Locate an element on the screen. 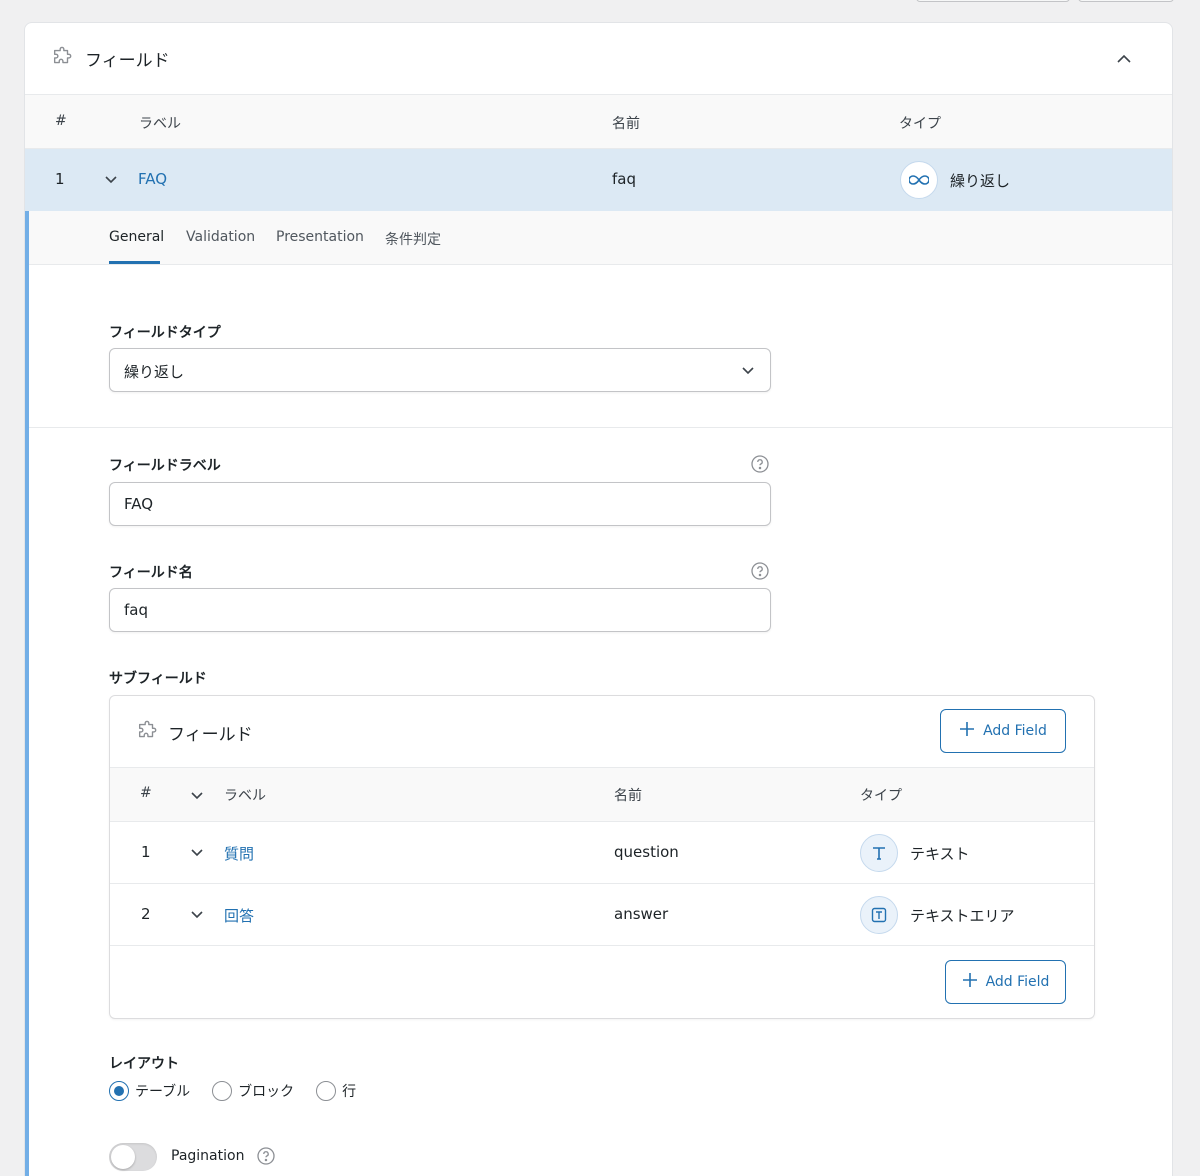  subfield-row: 1 質問 question テキスト is located at coordinates (602, 853).